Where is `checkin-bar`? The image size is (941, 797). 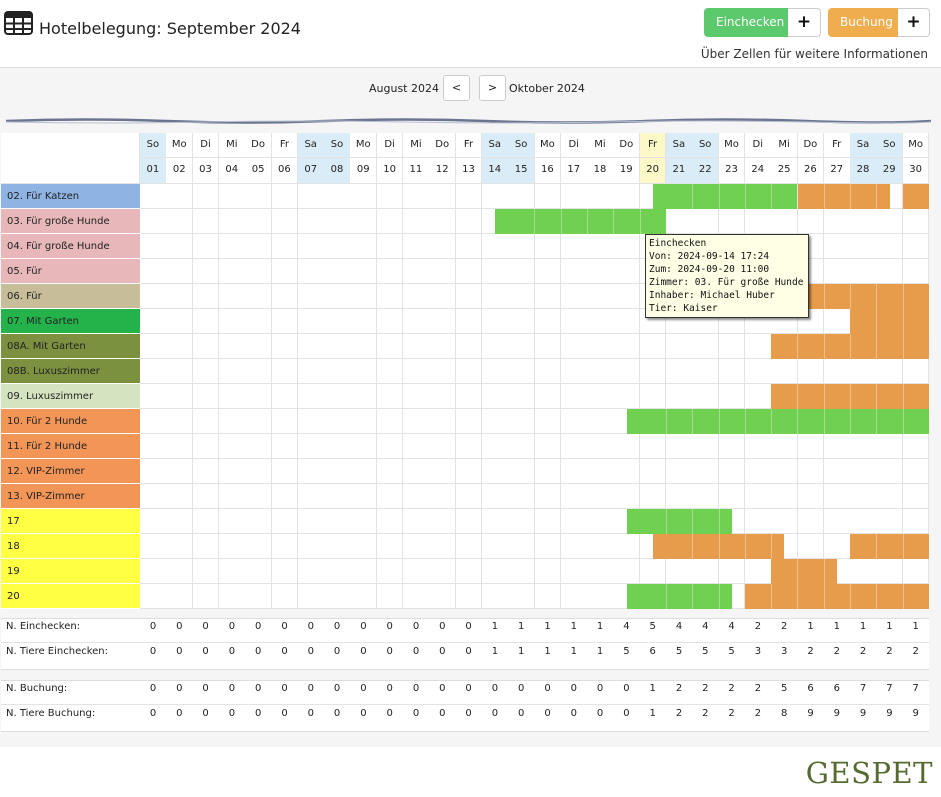 checkin-bar is located at coordinates (679, 521).